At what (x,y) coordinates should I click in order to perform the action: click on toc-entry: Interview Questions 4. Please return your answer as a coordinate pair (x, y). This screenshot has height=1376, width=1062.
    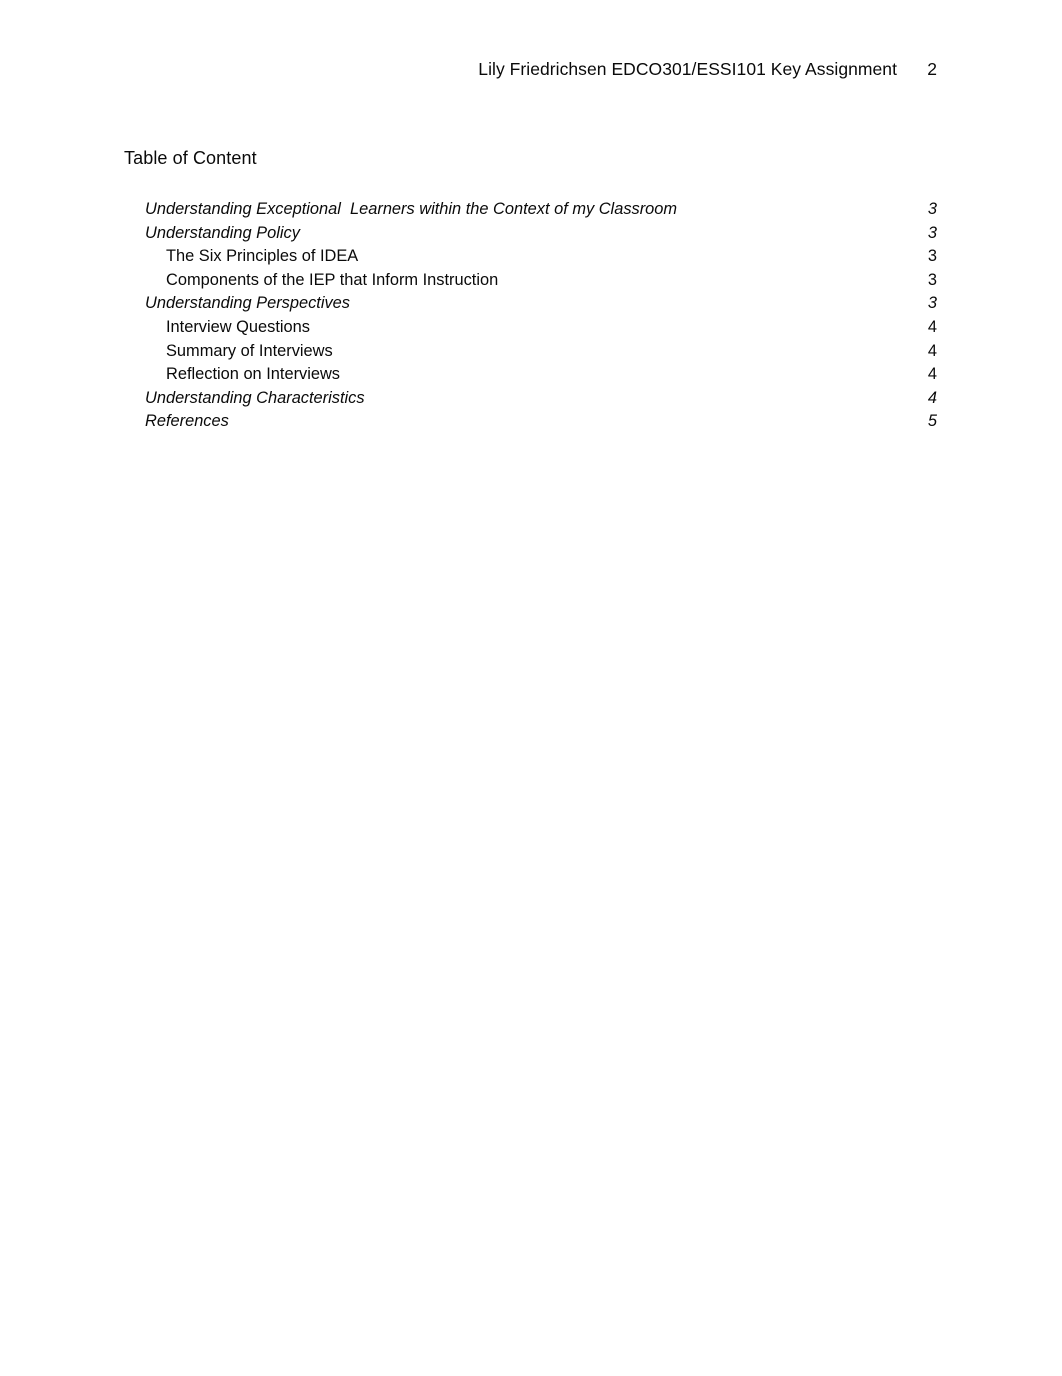
    Looking at the image, I should click on (541, 328).